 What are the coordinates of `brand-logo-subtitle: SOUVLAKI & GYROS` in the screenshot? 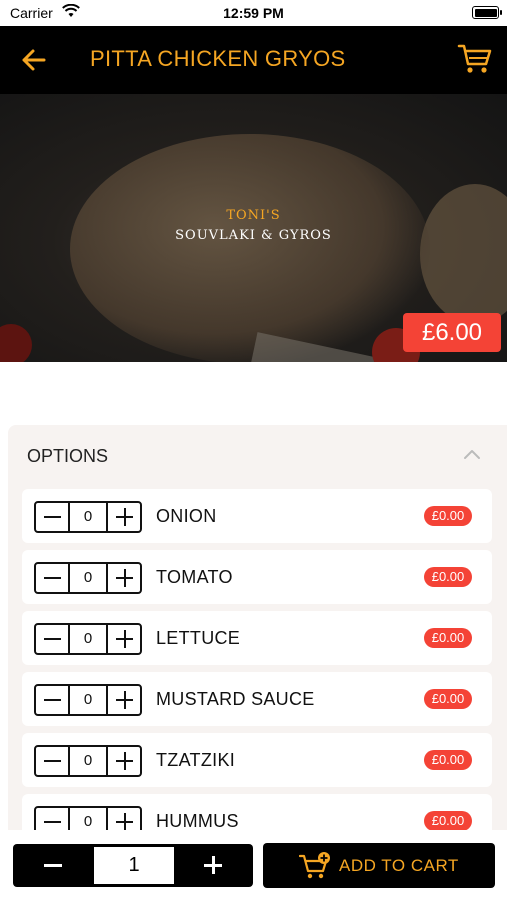 It's located at (253, 235).